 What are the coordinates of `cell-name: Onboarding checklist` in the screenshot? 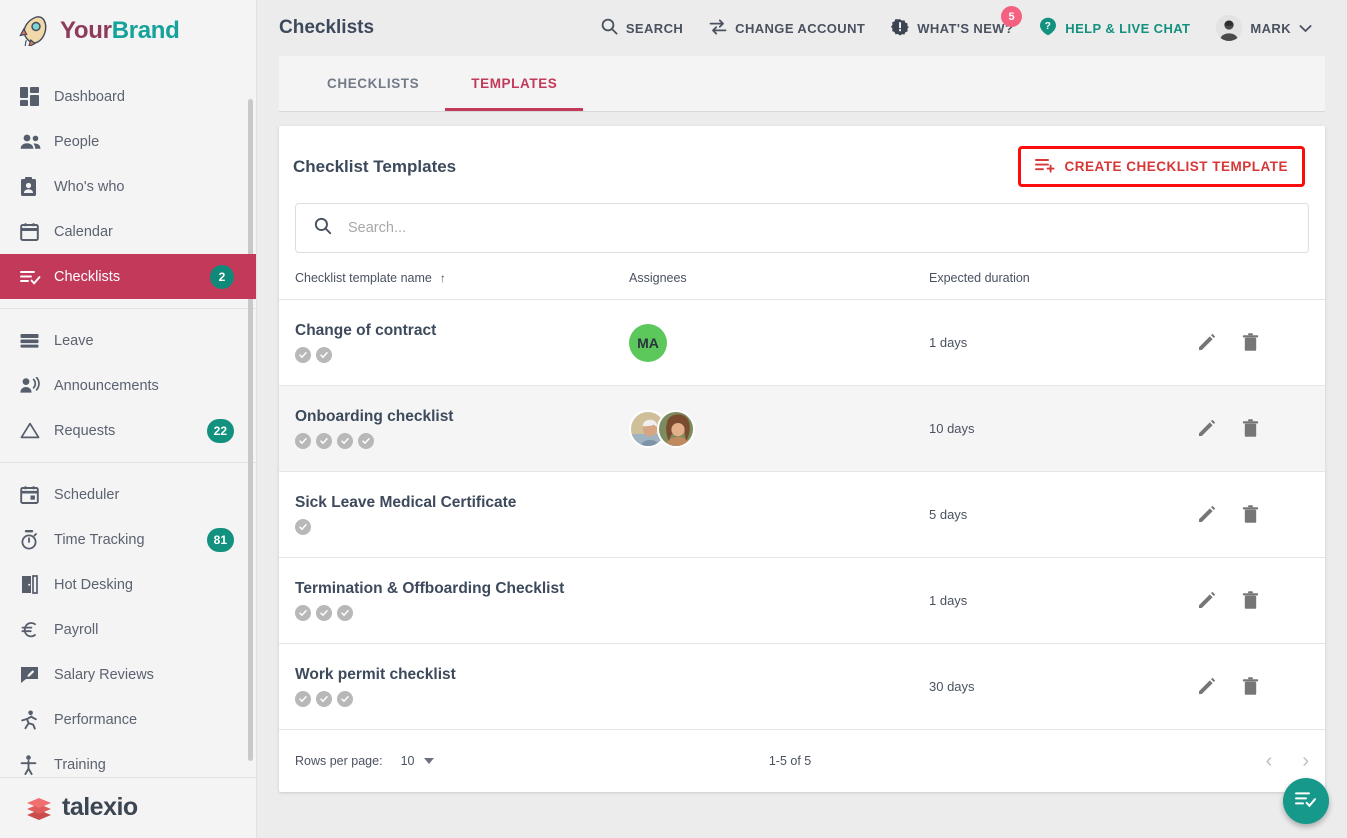 It's located at (454, 428).